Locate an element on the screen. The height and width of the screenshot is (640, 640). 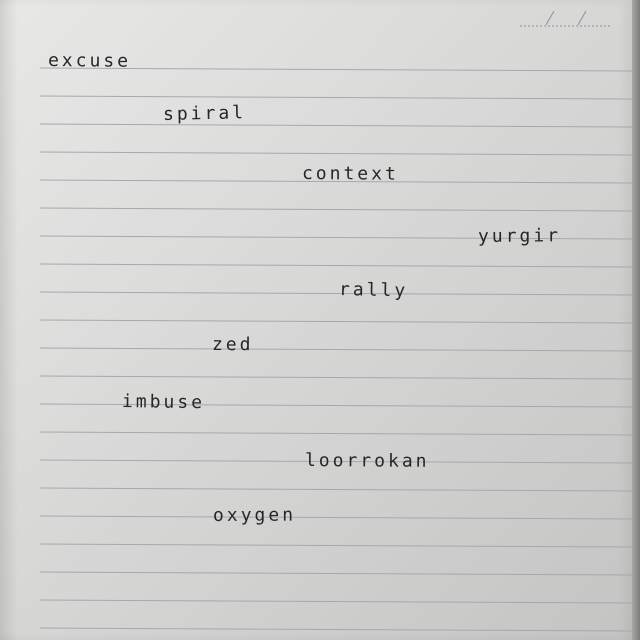
handwritten-word-oxygen: oxygen is located at coordinates (254, 515).